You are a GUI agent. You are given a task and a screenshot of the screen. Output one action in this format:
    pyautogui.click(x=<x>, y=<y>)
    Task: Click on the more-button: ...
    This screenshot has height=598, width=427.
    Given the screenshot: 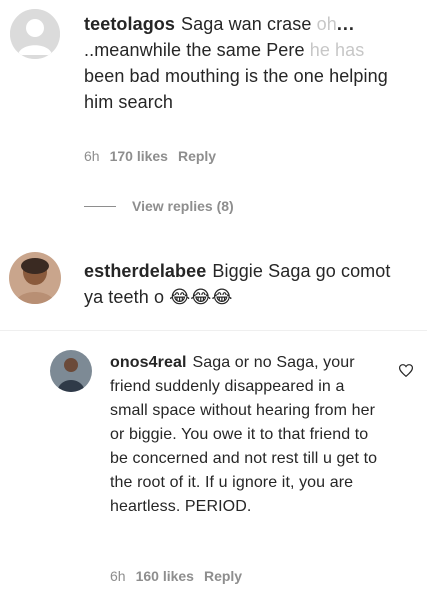 What is the action you would take?
    pyautogui.click(x=346, y=24)
    